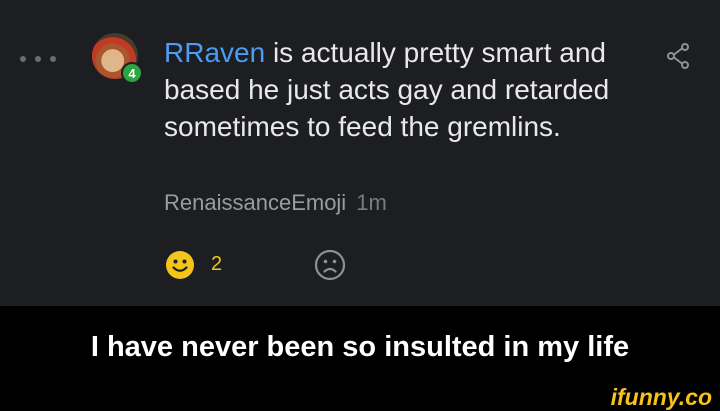 The image size is (720, 411). What do you see at coordinates (217, 264) in the screenshot?
I see `smile-count: 2` at bounding box center [217, 264].